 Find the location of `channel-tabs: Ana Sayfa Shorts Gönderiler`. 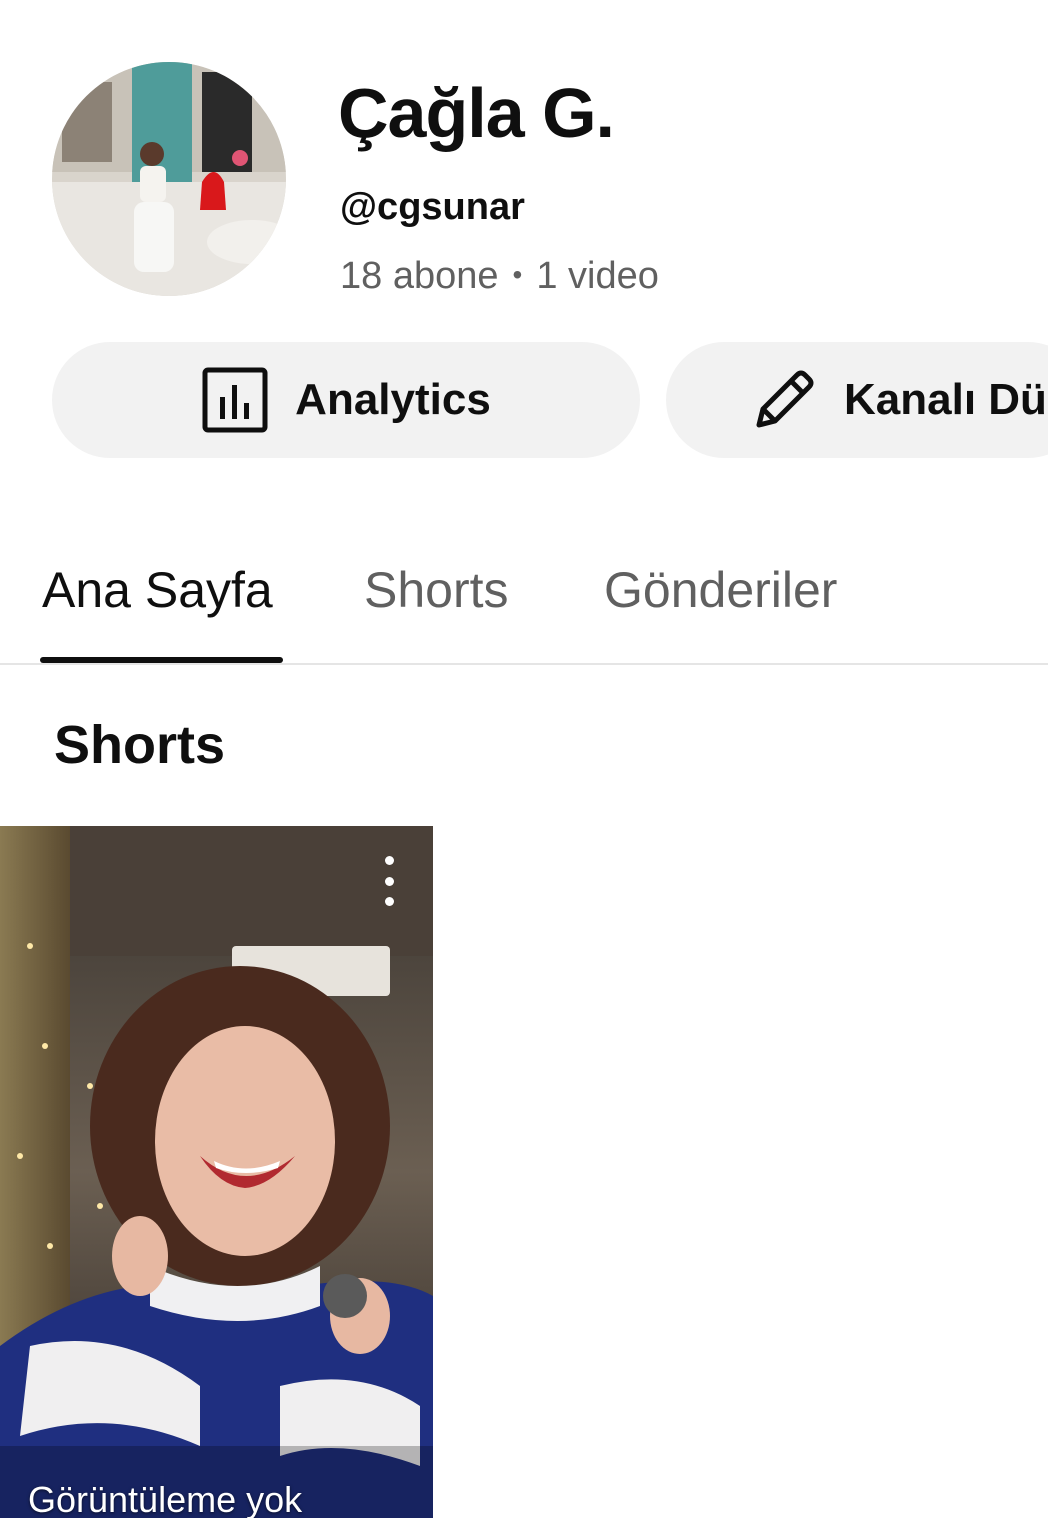

channel-tabs: Ana Sayfa Shorts Gönderiler is located at coordinates (524, 607).